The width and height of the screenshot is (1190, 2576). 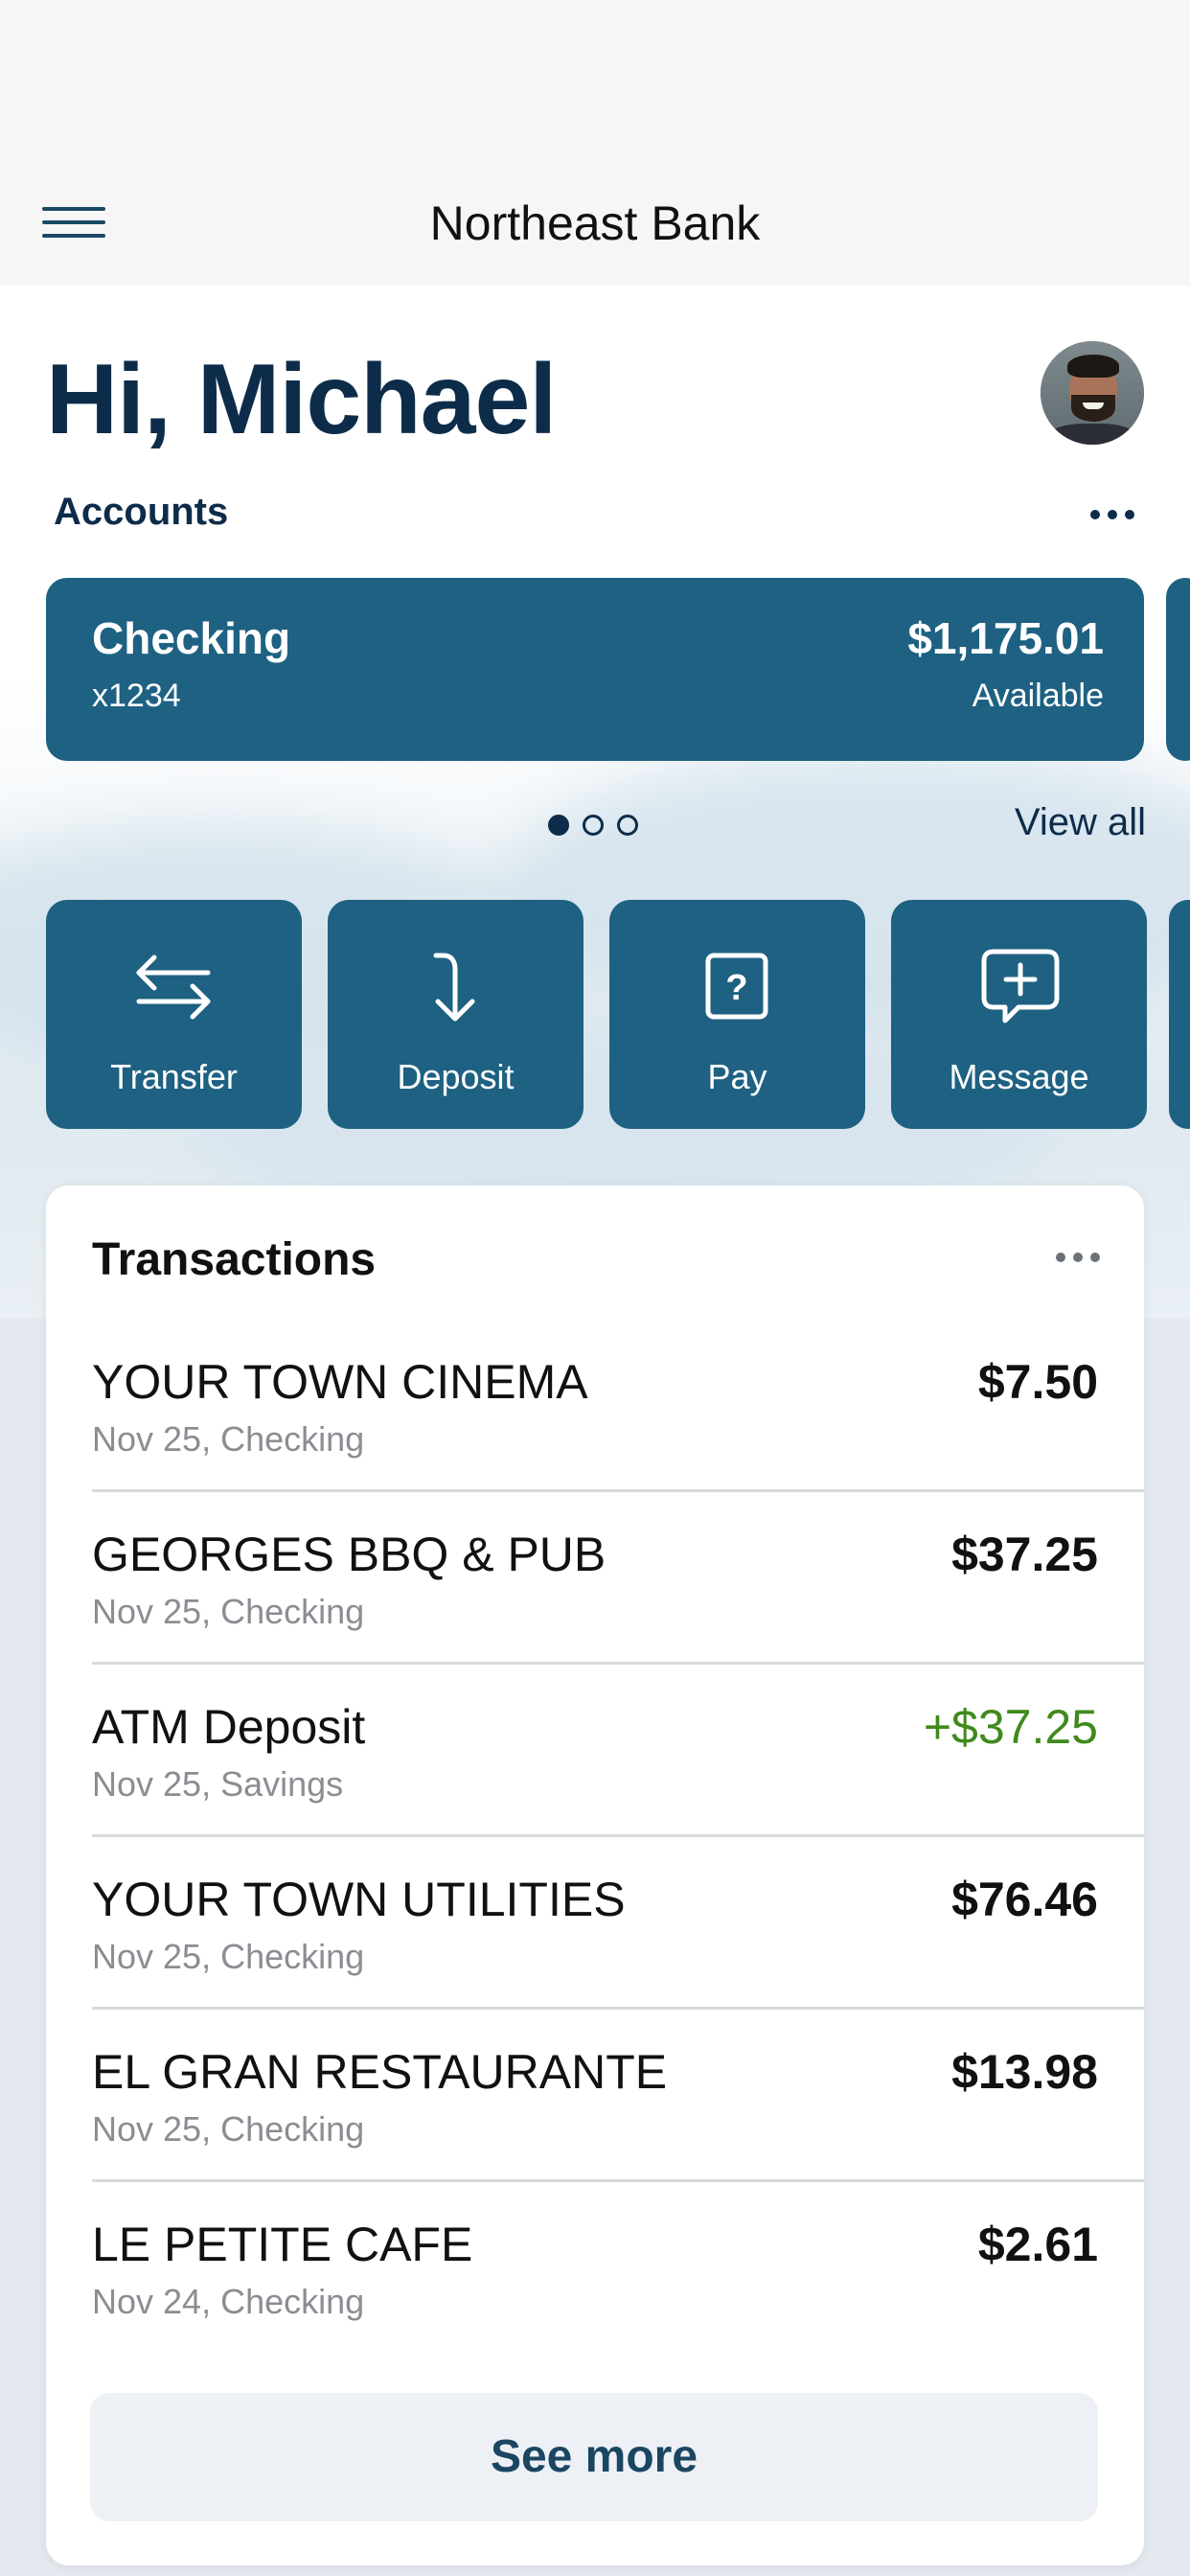 What do you see at coordinates (1025, 1899) in the screenshot?
I see `transaction-amount: $76.46` at bounding box center [1025, 1899].